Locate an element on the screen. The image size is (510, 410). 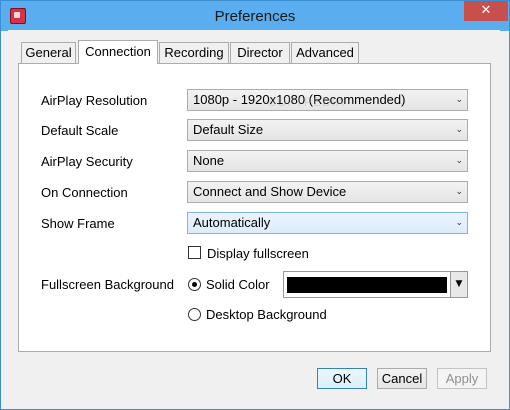
dropdown-arrow-icon: ▼ is located at coordinates (458, 284).